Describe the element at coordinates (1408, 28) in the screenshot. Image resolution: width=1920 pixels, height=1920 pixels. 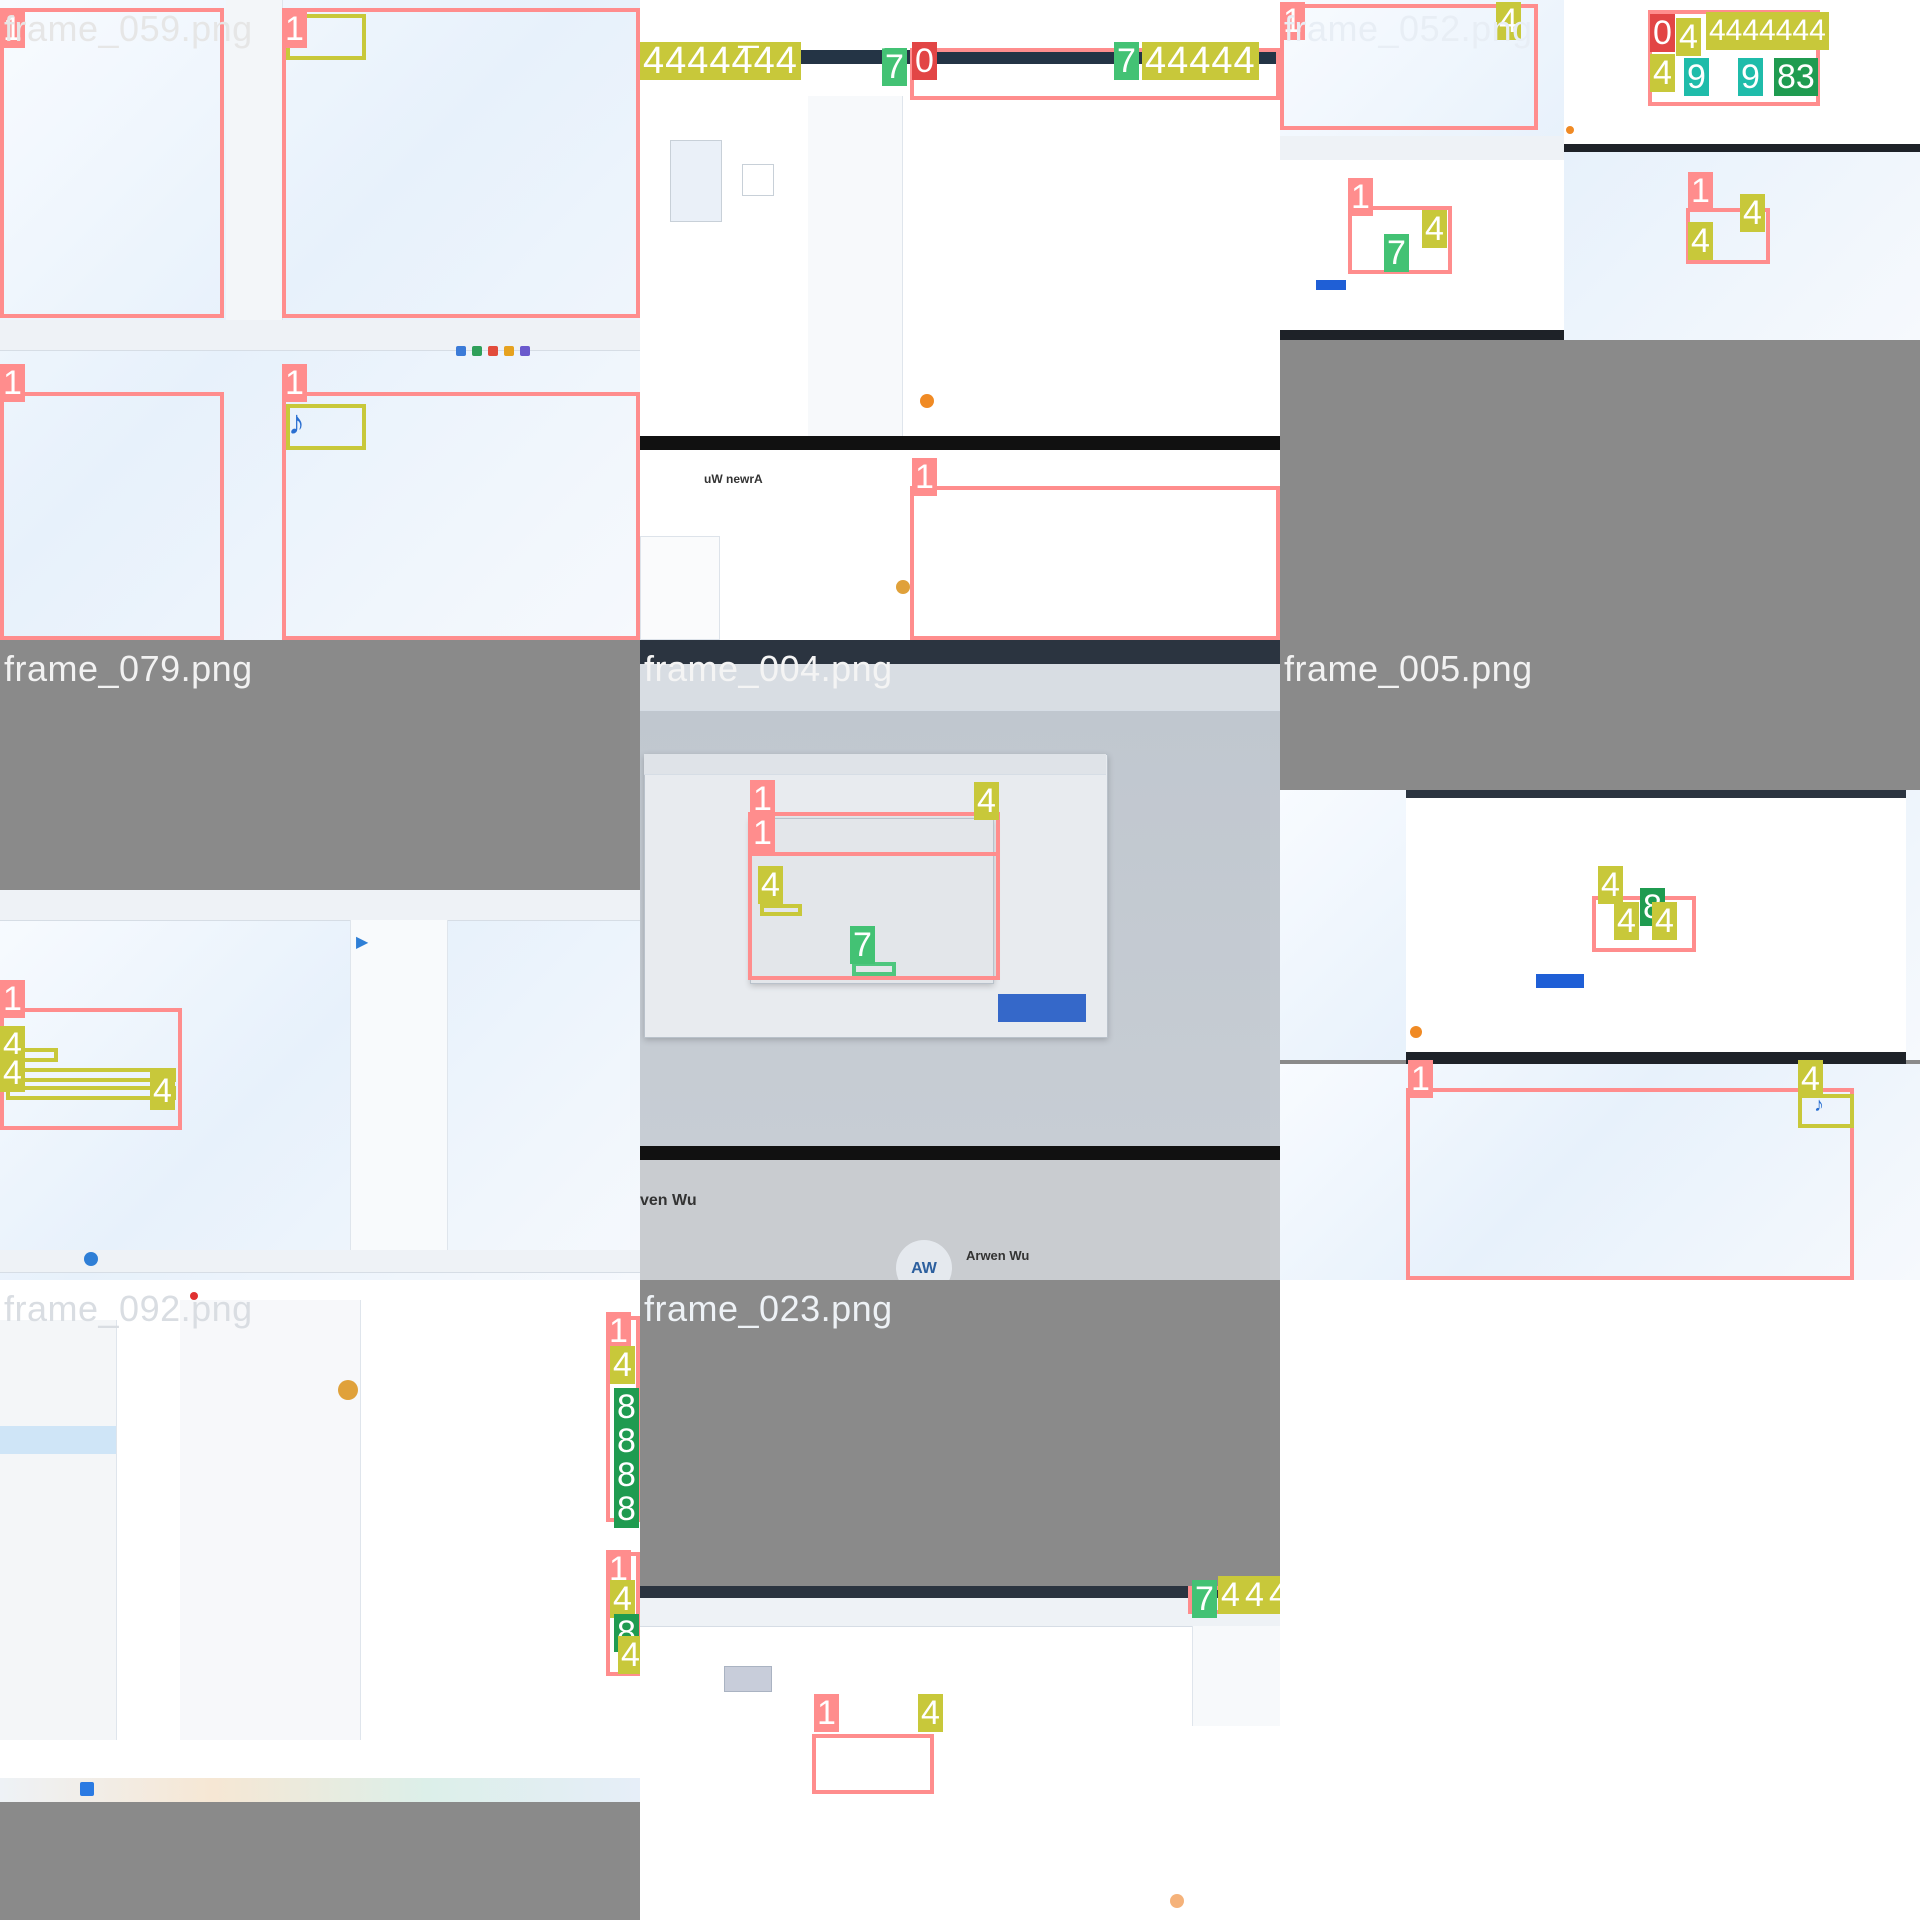
I see `frame-caption: frame_052.png` at that location.